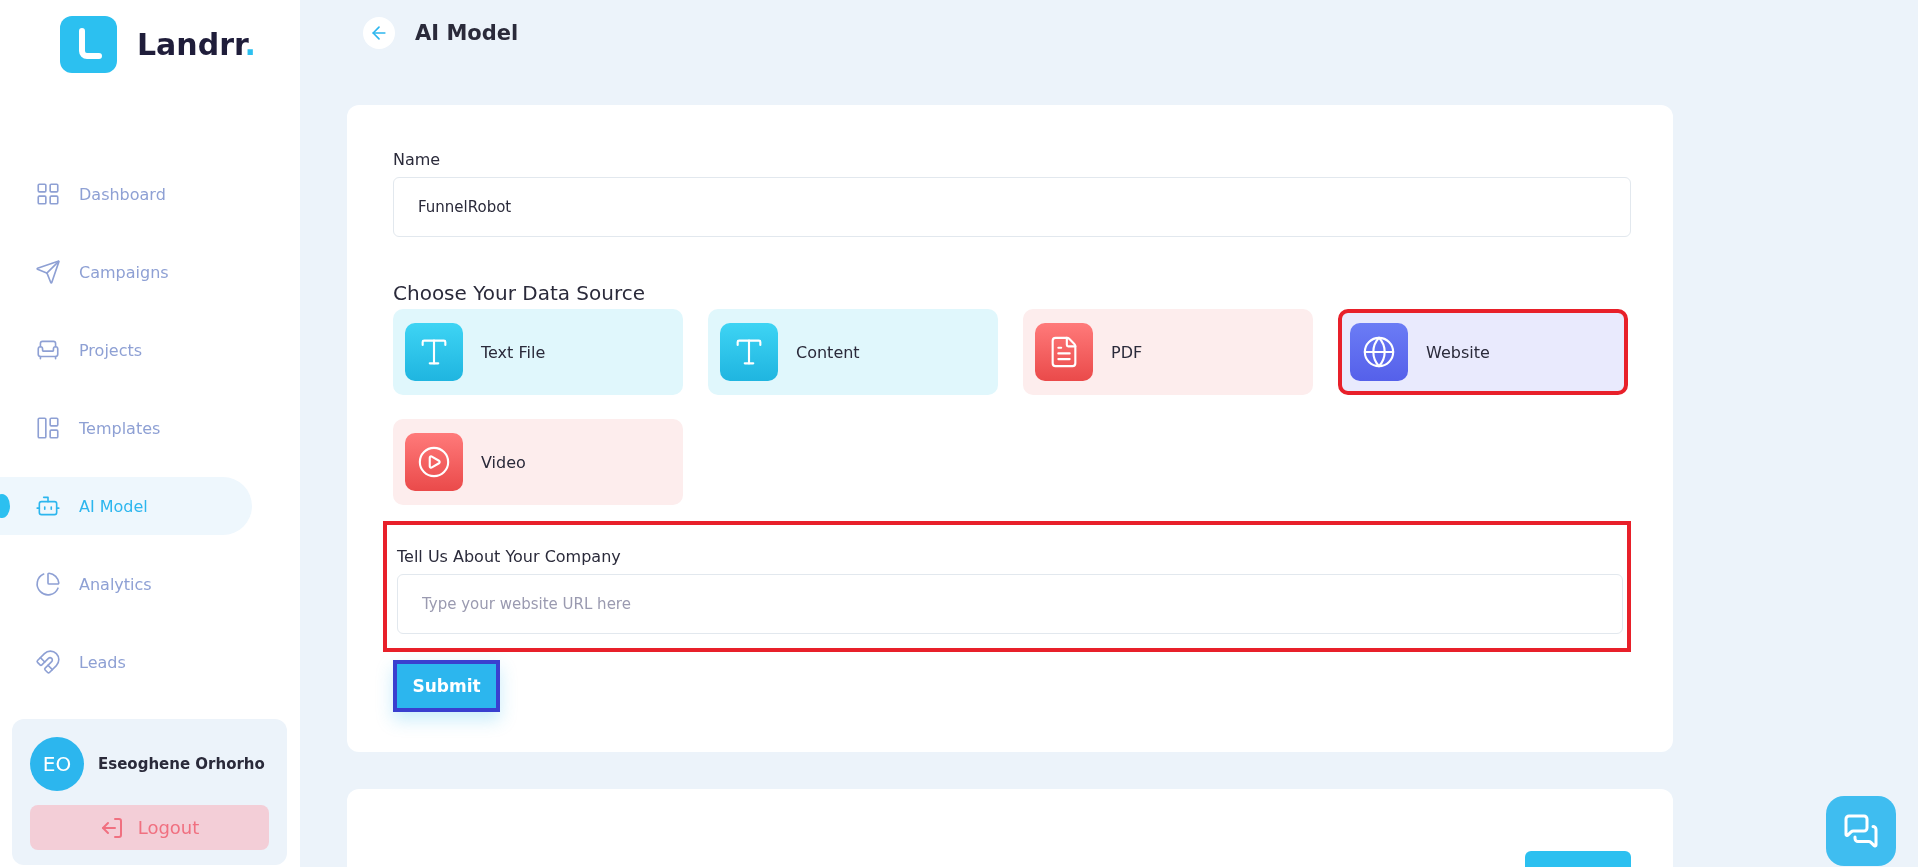  I want to click on name-label: Name, so click(417, 160).